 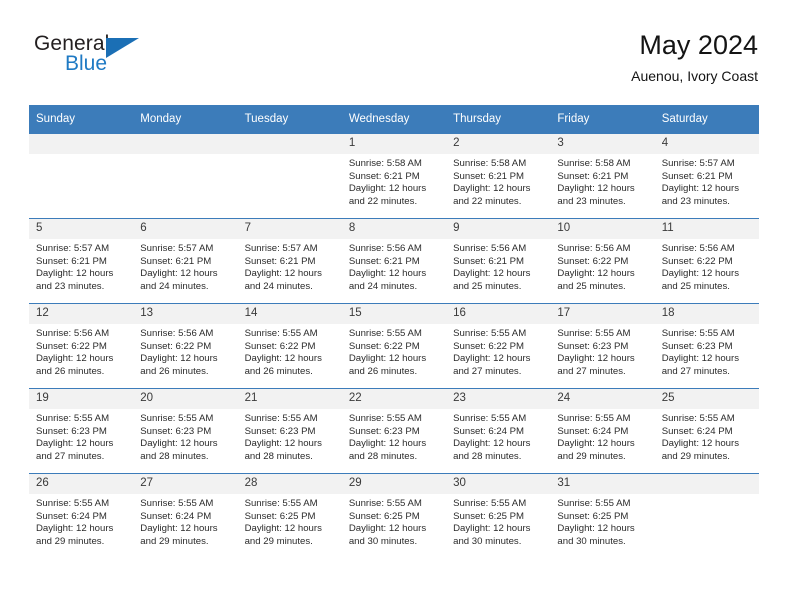 I want to click on day-number: 20, so click(x=185, y=399).